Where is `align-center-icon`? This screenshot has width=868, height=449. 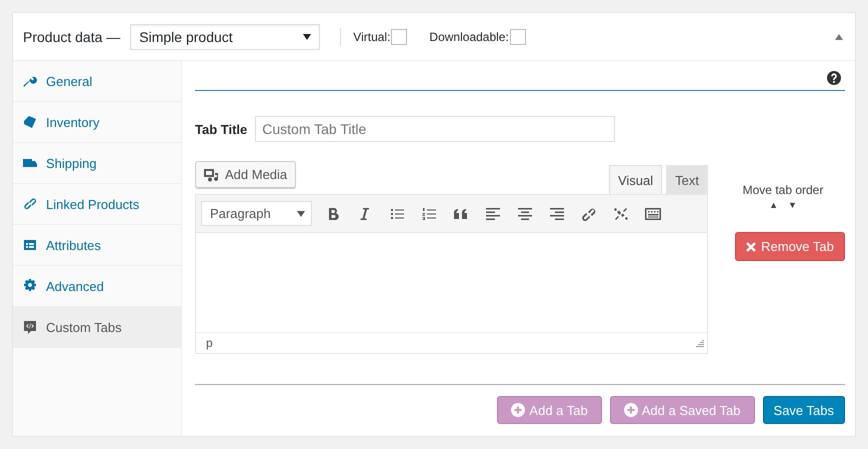 align-center-icon is located at coordinates (525, 214).